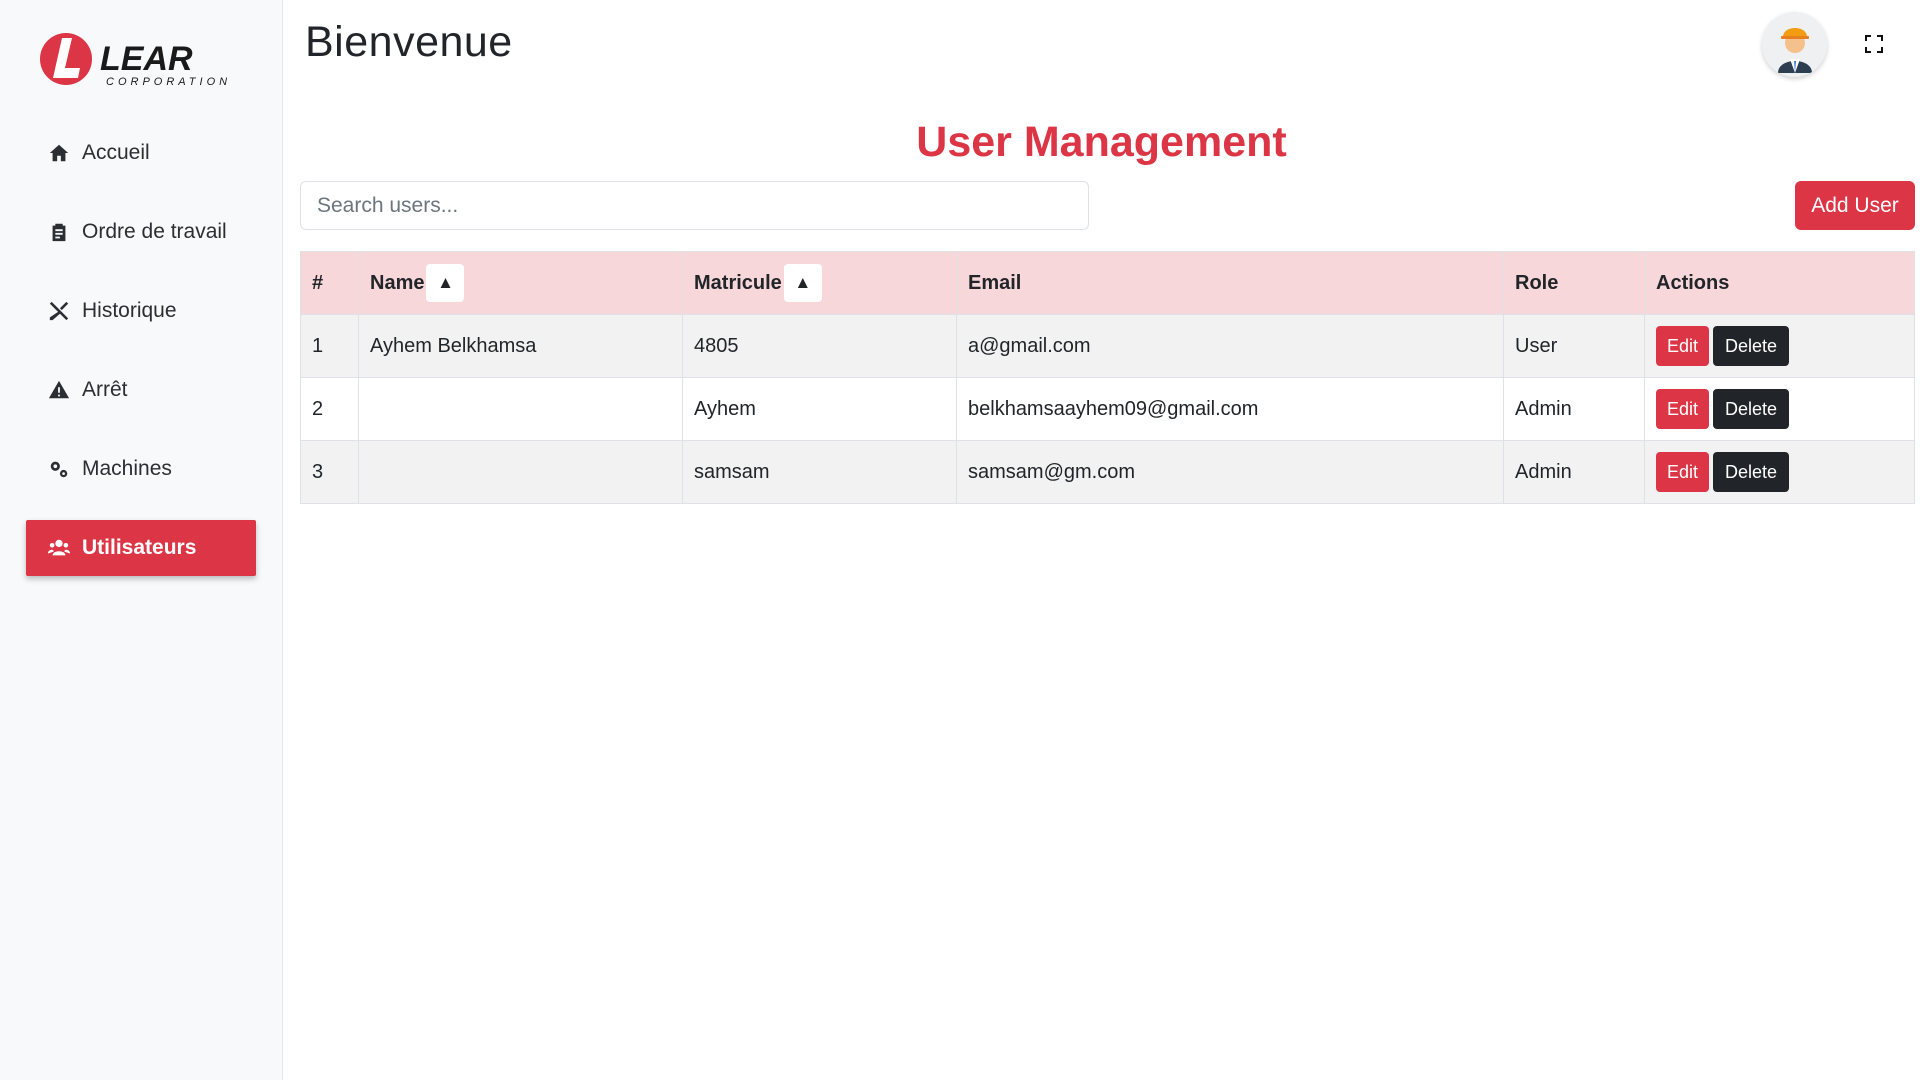 Image resolution: width=1920 pixels, height=1080 pixels. Describe the element at coordinates (1101, 142) in the screenshot. I see `user-management-title: User Management` at that location.